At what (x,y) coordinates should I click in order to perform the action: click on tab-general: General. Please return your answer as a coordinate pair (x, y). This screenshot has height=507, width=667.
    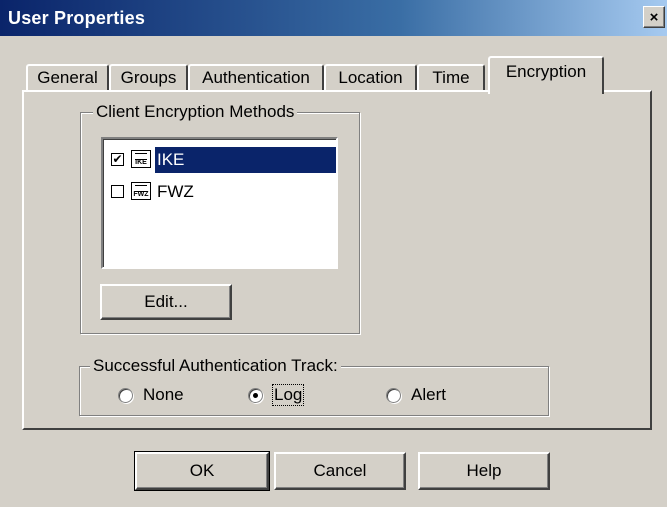
    Looking at the image, I should click on (67, 77).